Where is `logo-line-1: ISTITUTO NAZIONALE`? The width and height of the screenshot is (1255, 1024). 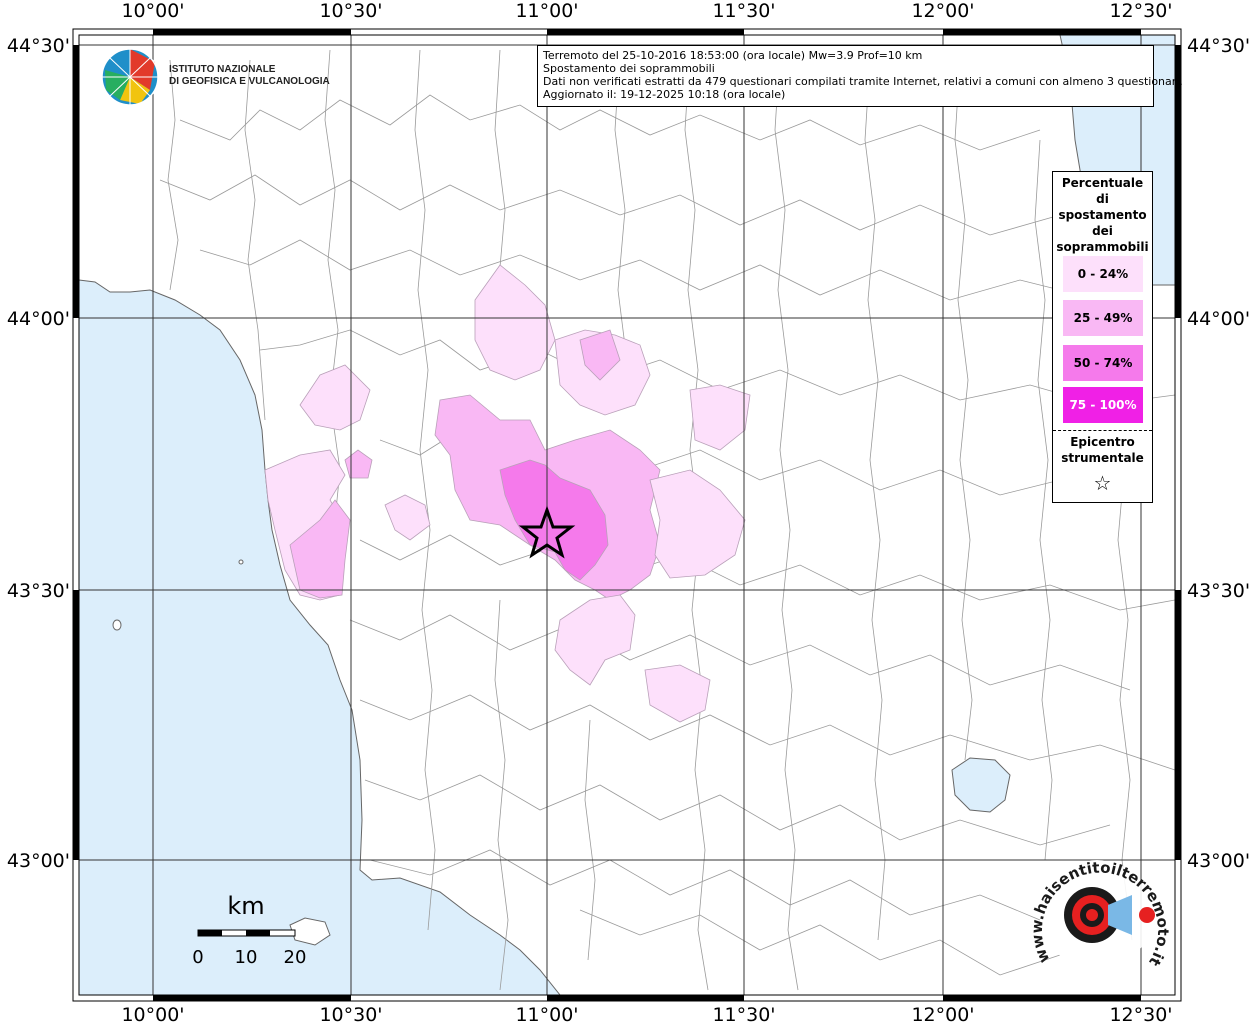 logo-line-1: ISTITUTO NAZIONALE is located at coordinates (222, 69).